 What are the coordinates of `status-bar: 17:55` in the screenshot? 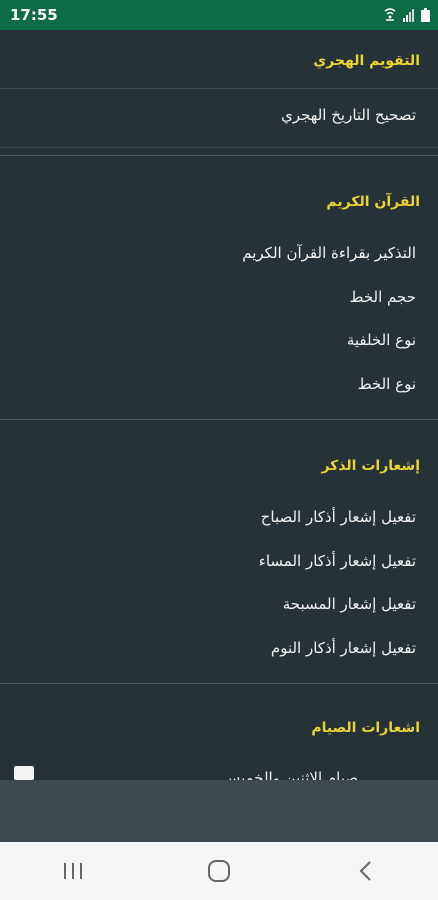 It's located at (219, 15).